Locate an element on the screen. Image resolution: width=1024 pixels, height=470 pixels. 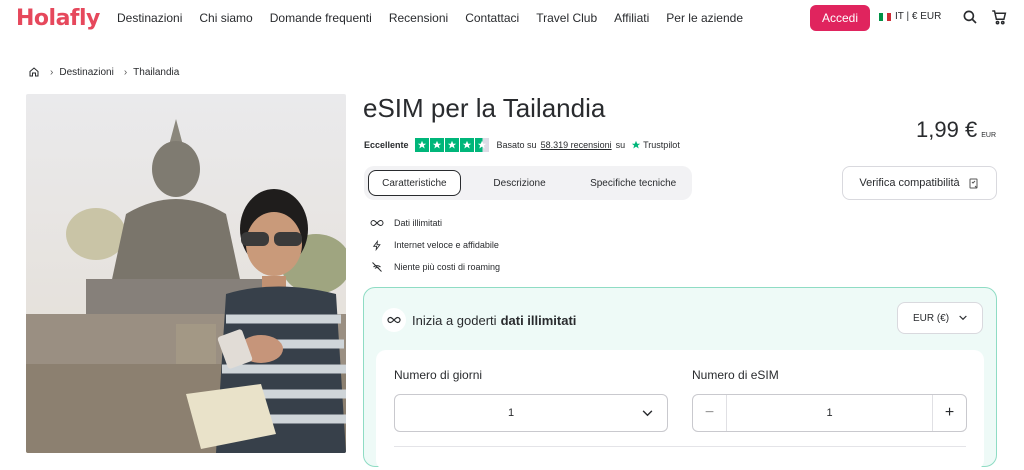
verify-label: Verifica compatibilità is located at coordinates (909, 183).